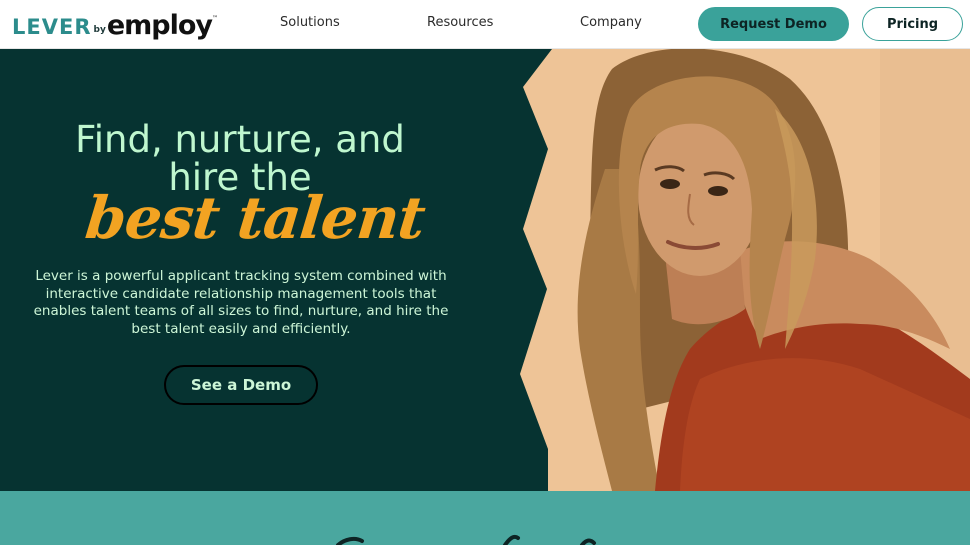  I want to click on nav-solutions: Solutions, so click(310, 22).